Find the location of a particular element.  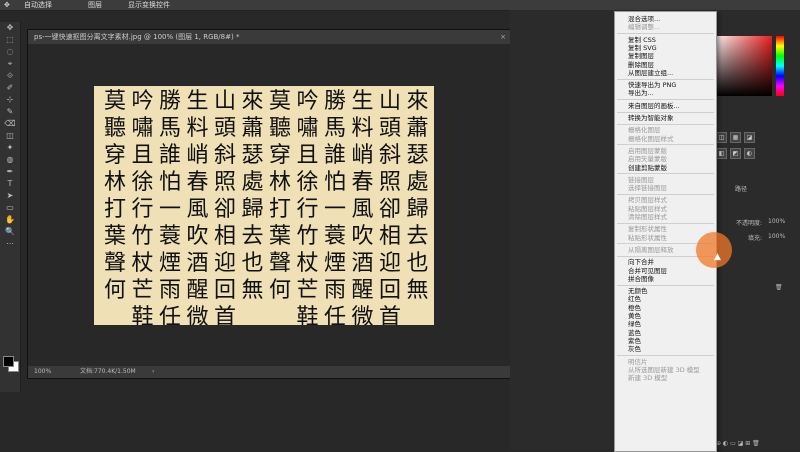

menu-item: 紫色 is located at coordinates (634, 341).